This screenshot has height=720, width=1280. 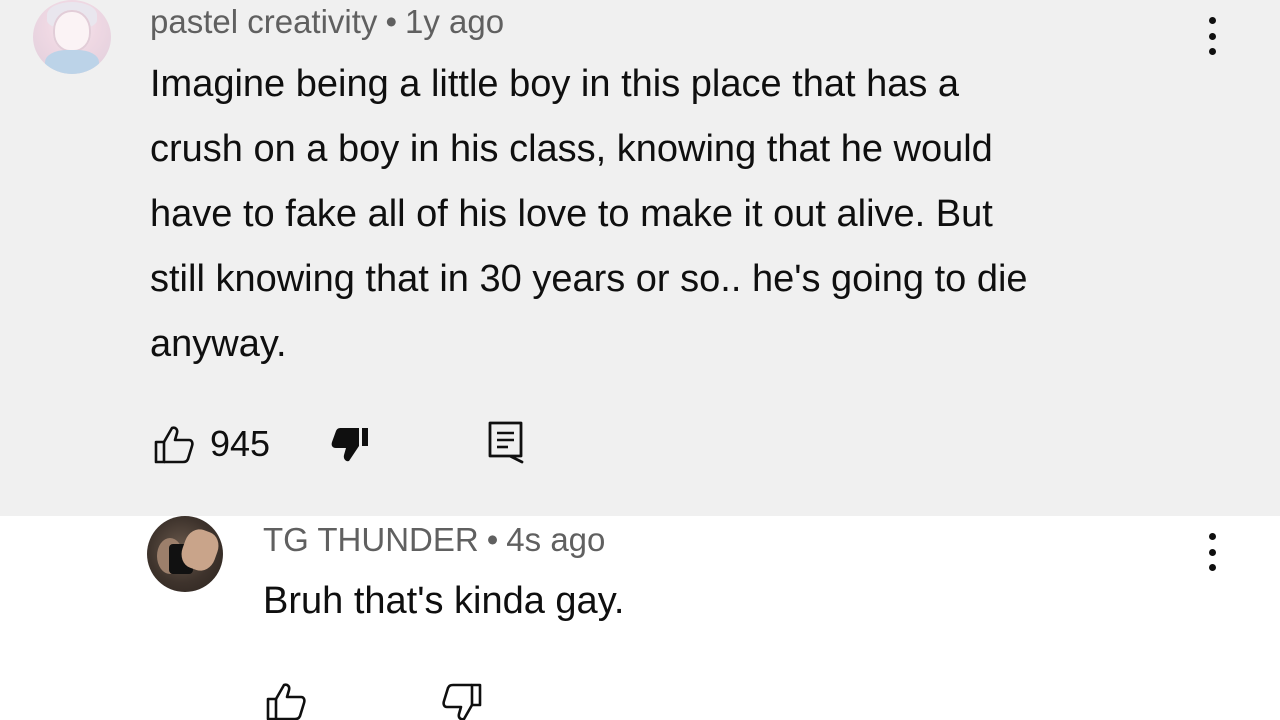 What do you see at coordinates (72, 62) in the screenshot?
I see `avatar-body` at bounding box center [72, 62].